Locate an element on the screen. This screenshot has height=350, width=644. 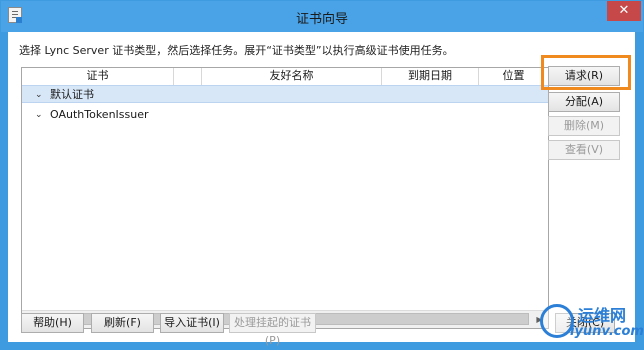
column-header-certificate: 证书 is located at coordinates (98, 76).